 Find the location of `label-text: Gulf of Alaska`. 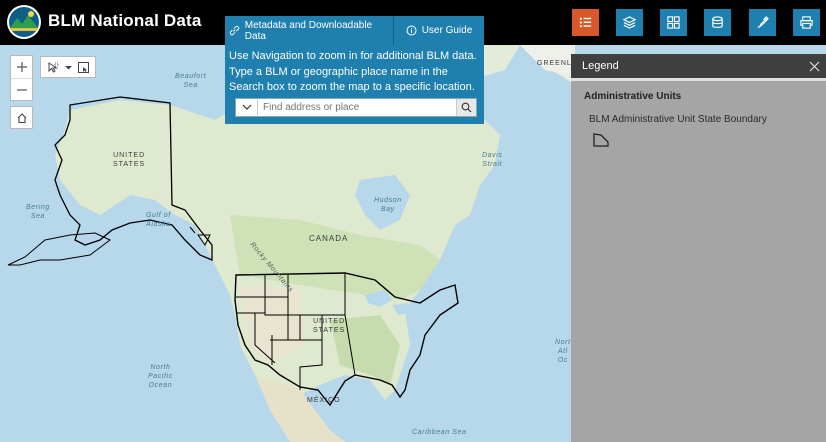

label-text: Gulf of Alaska is located at coordinates (158, 220).